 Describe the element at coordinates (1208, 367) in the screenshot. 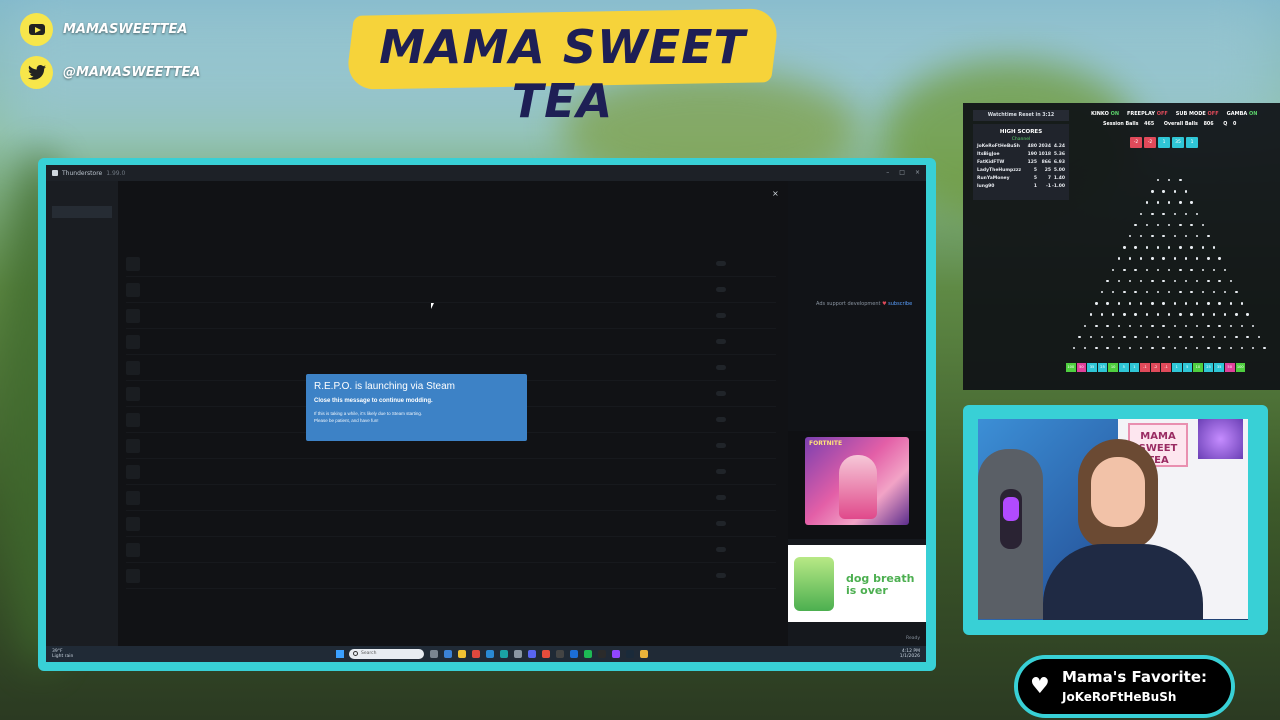

I see `plinko-bucket: 25` at that location.